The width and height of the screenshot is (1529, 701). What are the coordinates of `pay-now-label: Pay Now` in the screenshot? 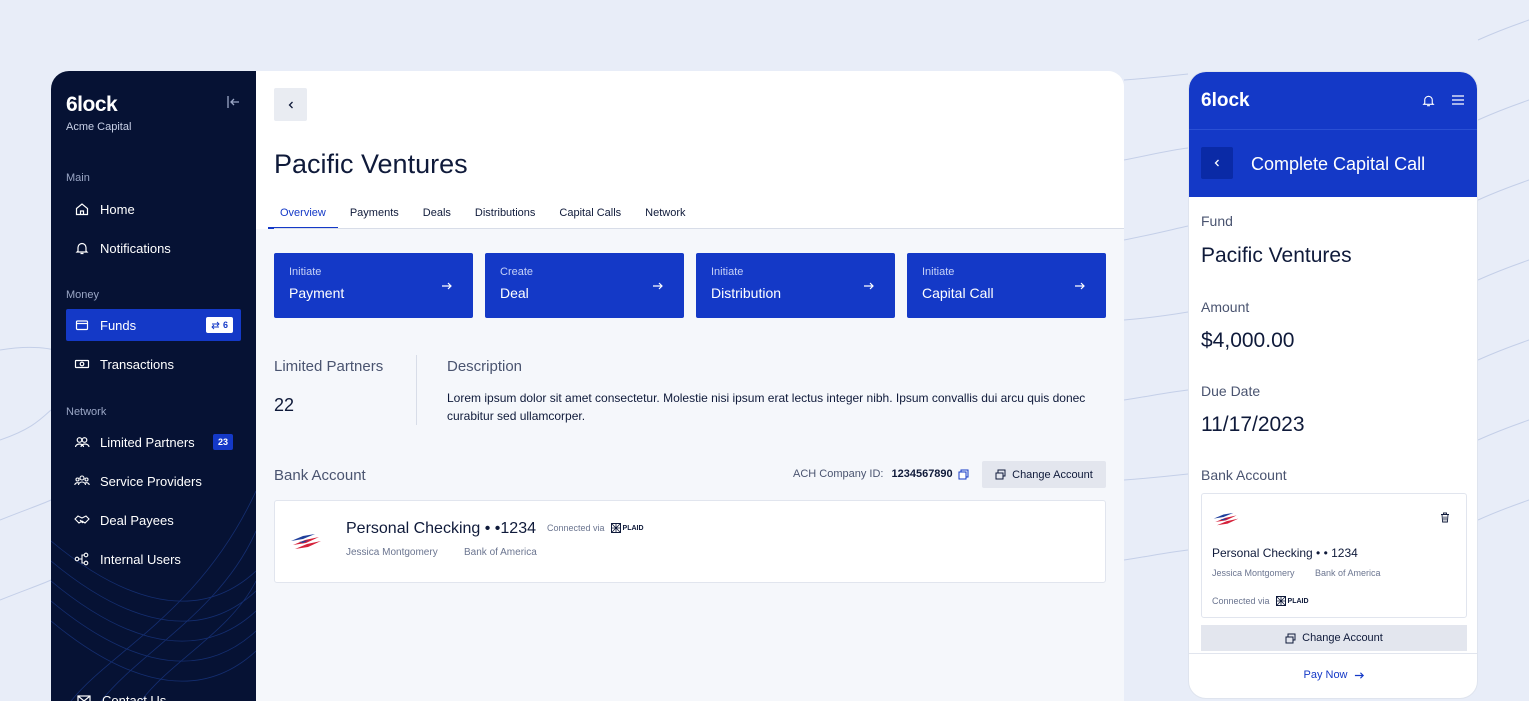 It's located at (1325, 675).